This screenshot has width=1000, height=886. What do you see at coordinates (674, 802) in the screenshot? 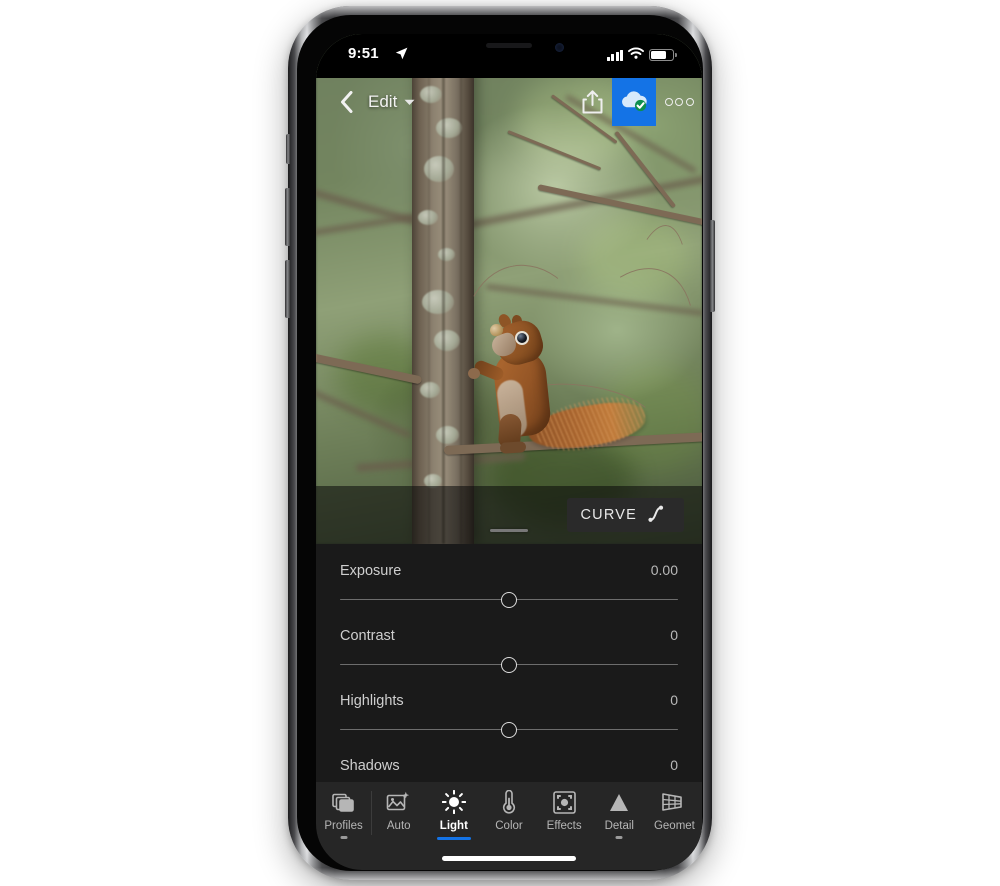
I see `geometry-grid-icon` at bounding box center [674, 802].